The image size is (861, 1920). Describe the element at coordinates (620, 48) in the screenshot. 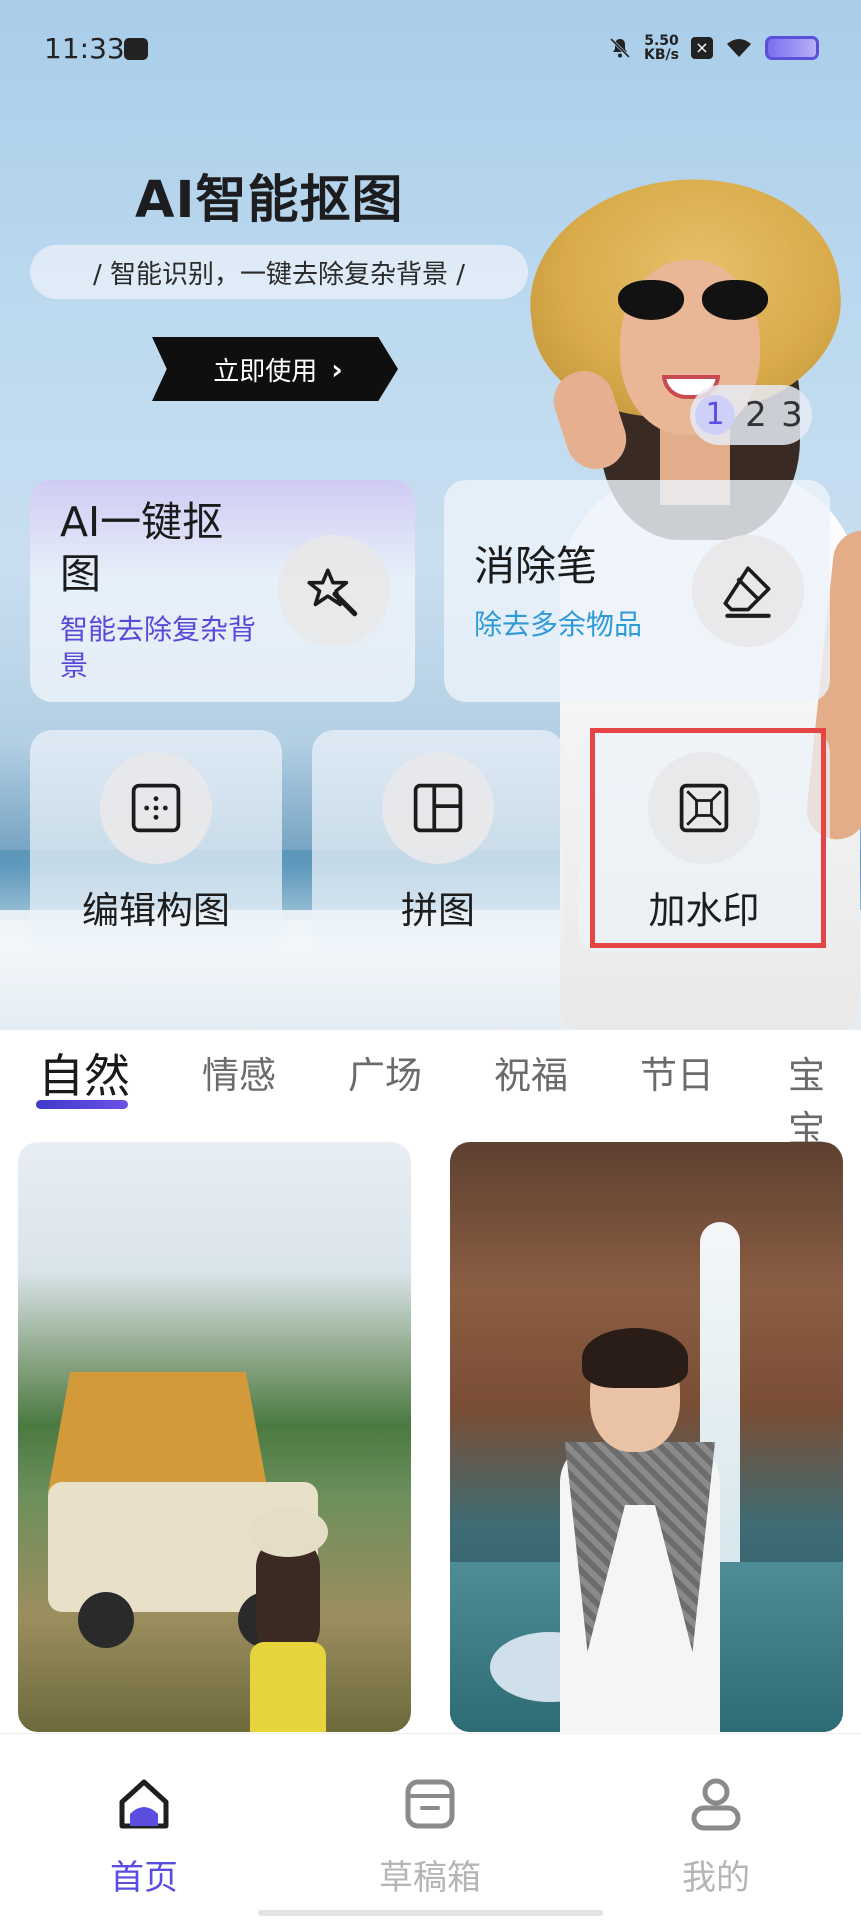

I see `bell-muted-icon` at that location.